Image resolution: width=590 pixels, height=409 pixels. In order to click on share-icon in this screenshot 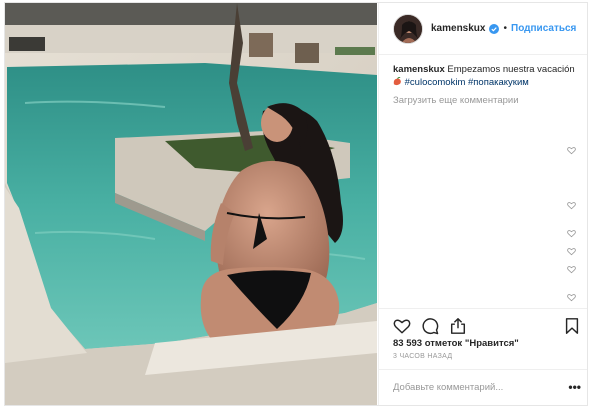, I will do `click(458, 326)`.